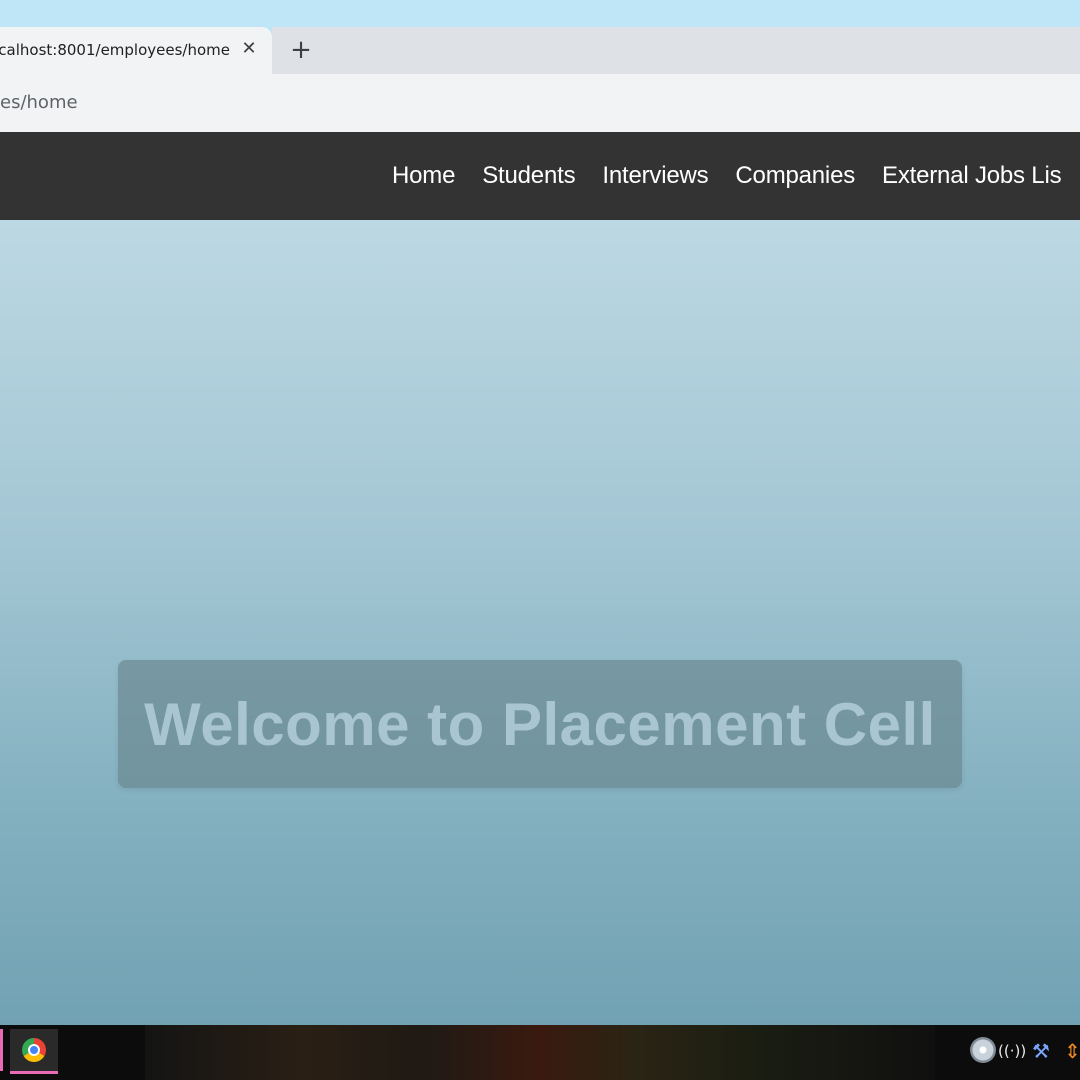  I want to click on welcome-heading: Welcome to Placement Cell, so click(540, 724).